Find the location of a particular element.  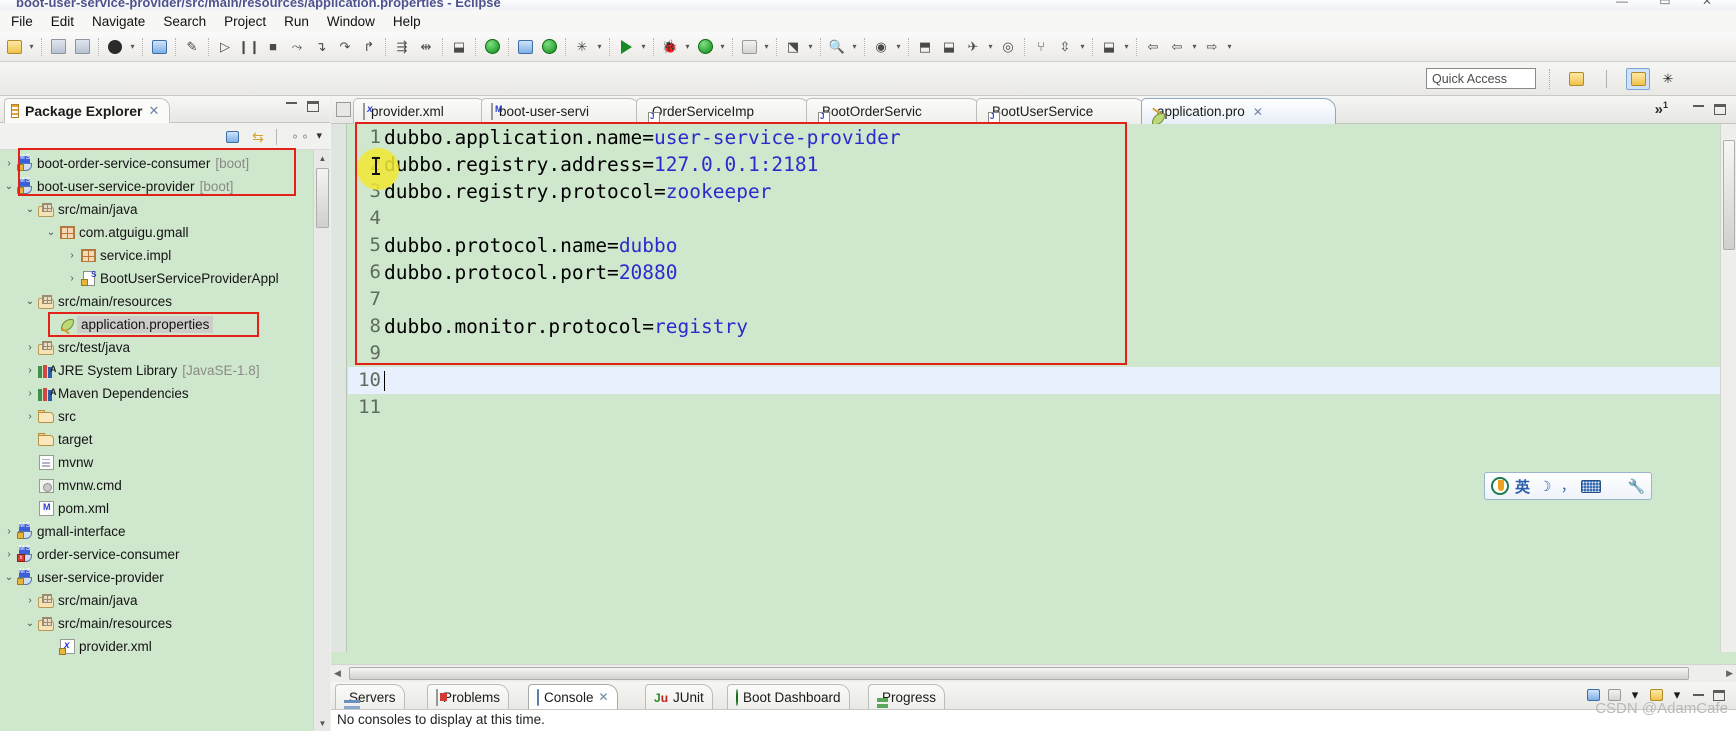

forward-dropdown-icon: ▾ is located at coordinates (1229, 46).